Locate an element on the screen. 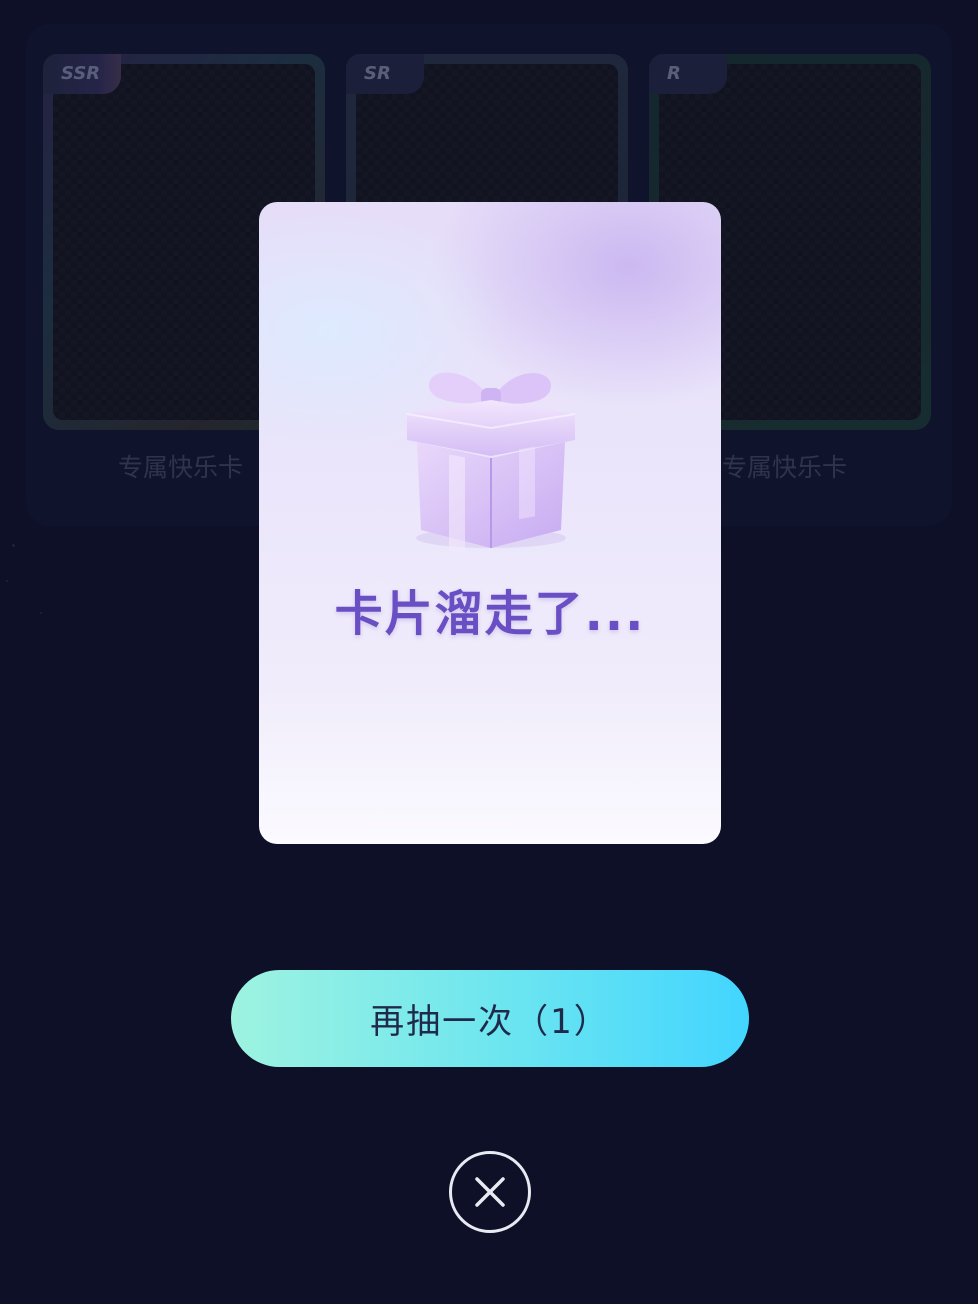 This screenshot has width=978, height=1304. gift-icon is located at coordinates (491, 463).